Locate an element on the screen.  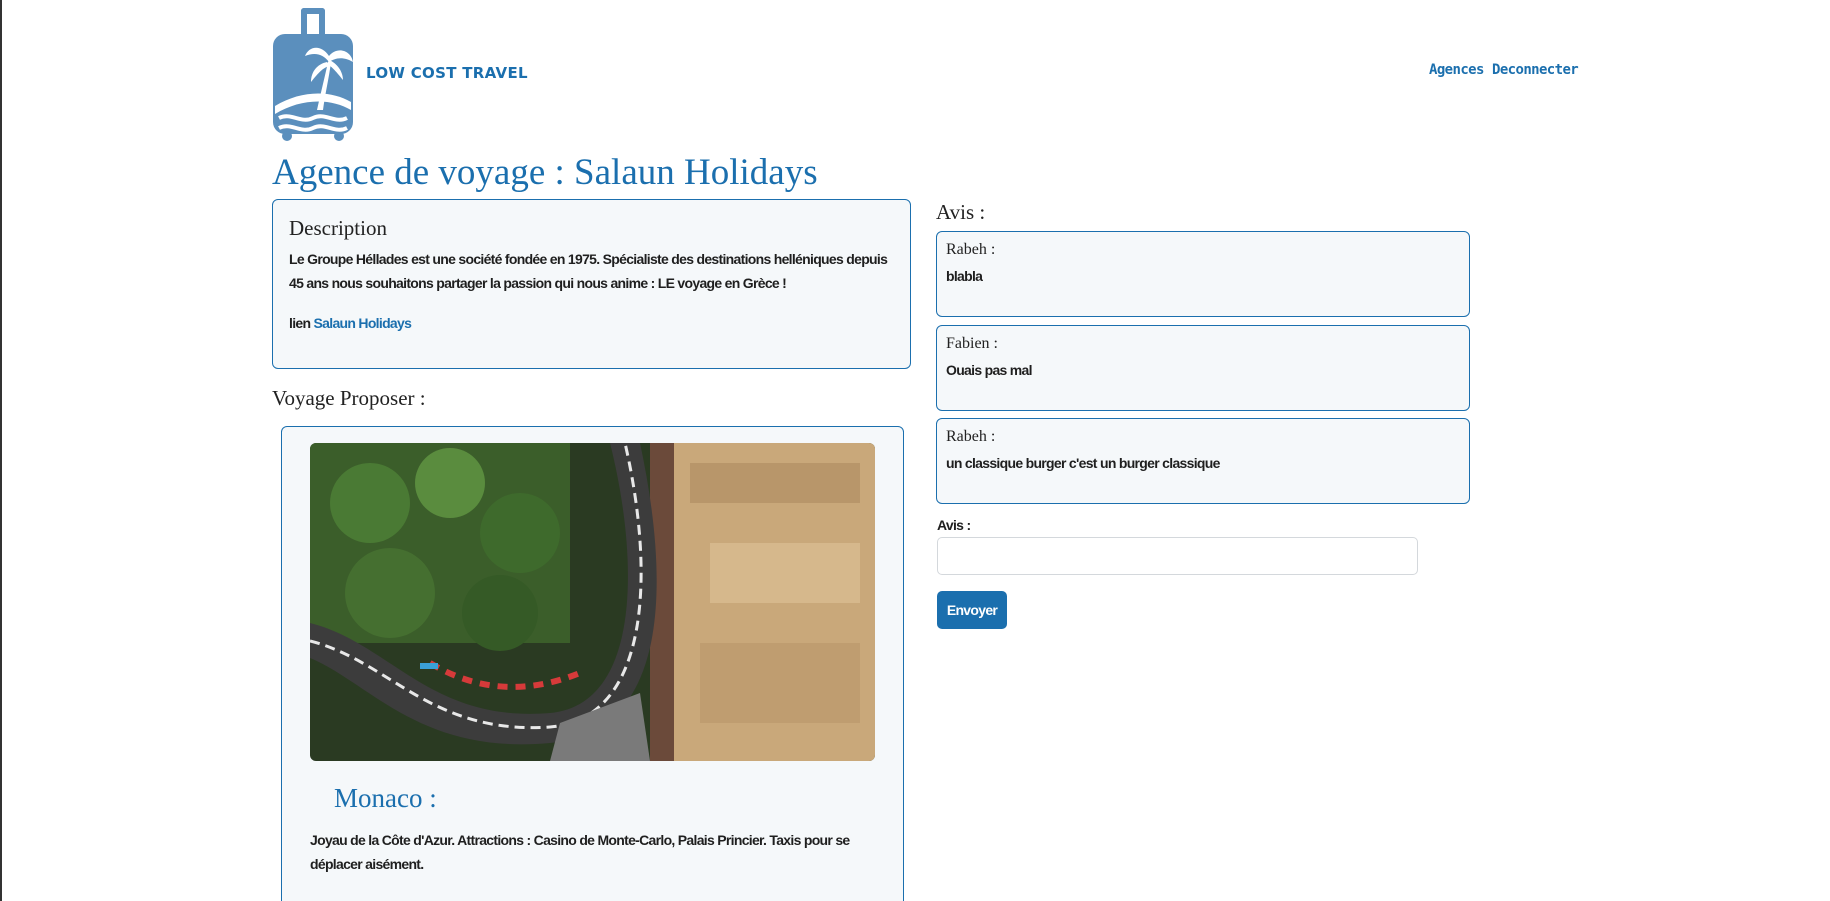
window-left-edge is located at coordinates (1, 450).